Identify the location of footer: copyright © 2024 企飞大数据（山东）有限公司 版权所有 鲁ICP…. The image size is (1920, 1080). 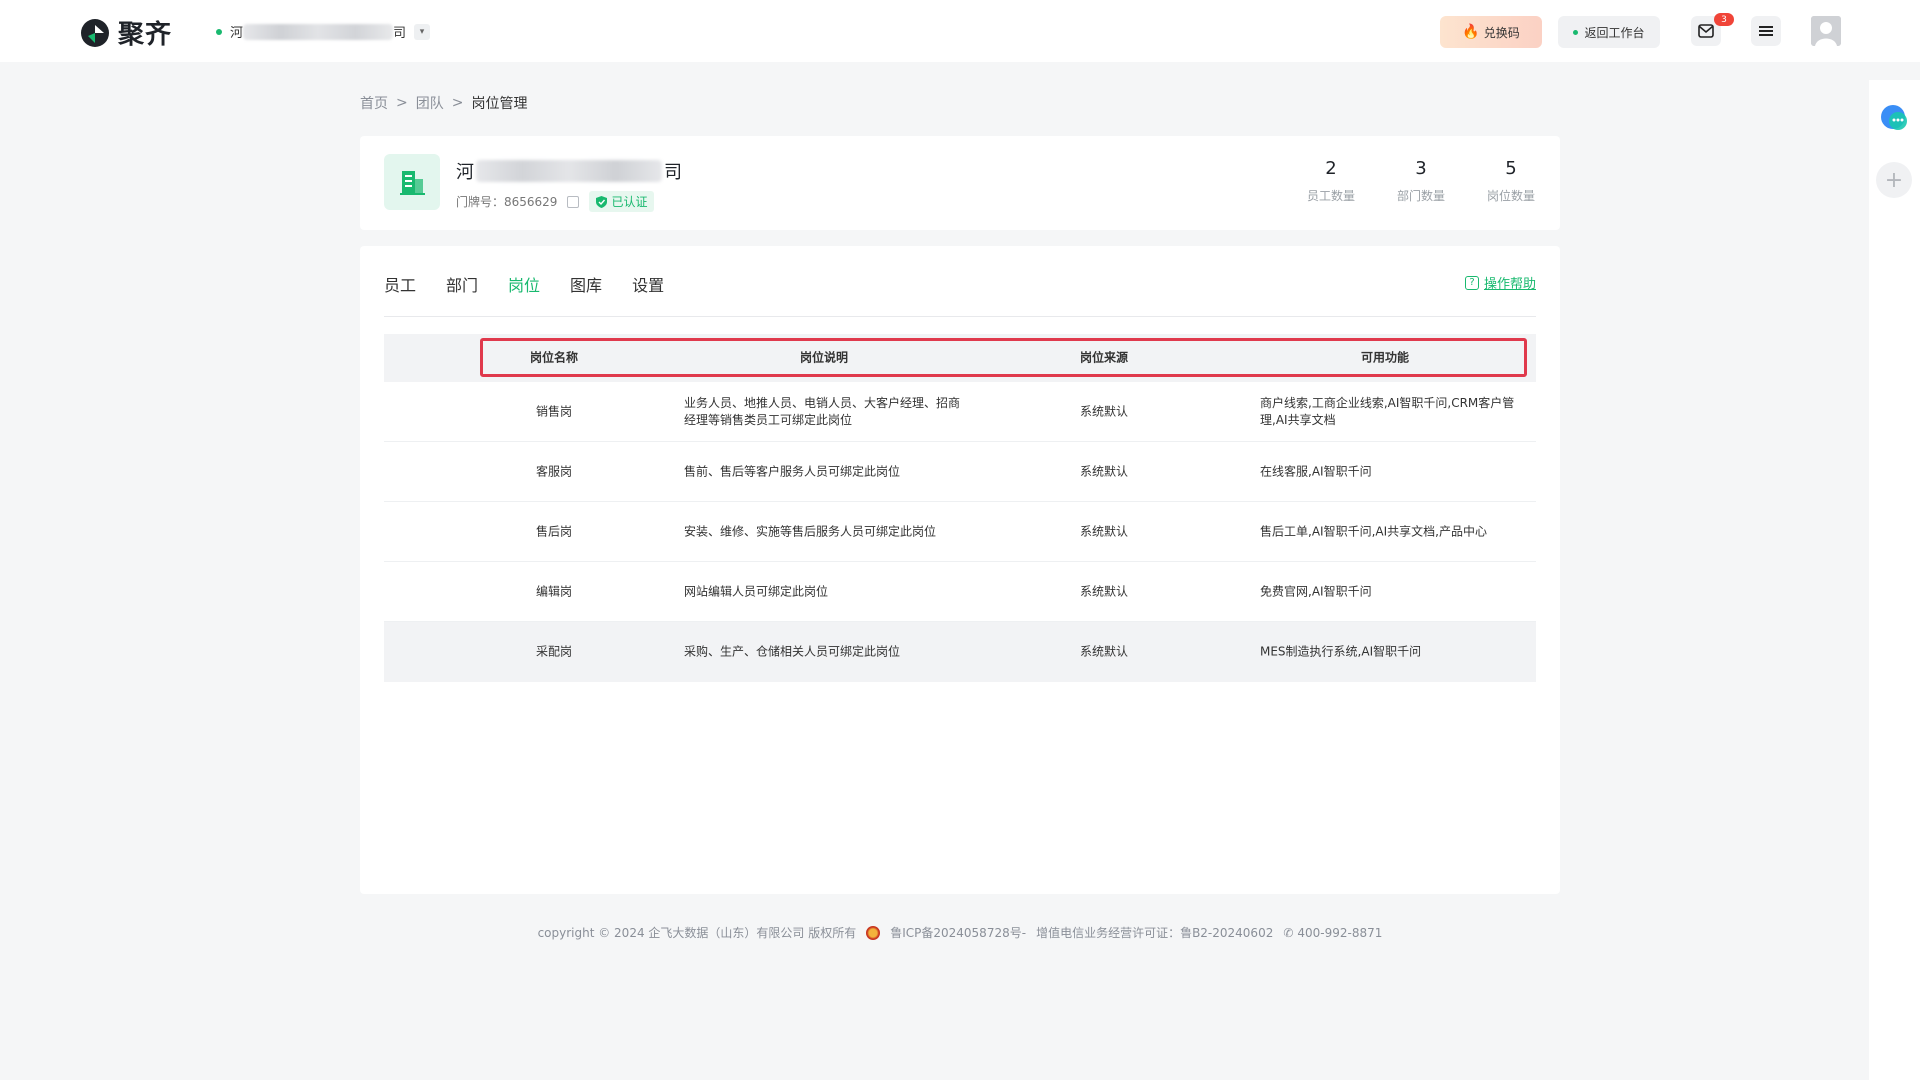
(960, 932).